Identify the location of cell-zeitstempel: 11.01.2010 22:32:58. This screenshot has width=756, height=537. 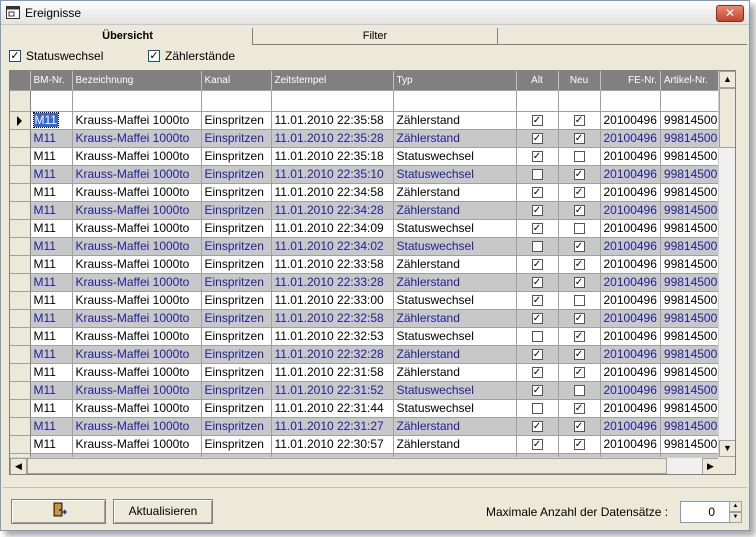
(332, 318).